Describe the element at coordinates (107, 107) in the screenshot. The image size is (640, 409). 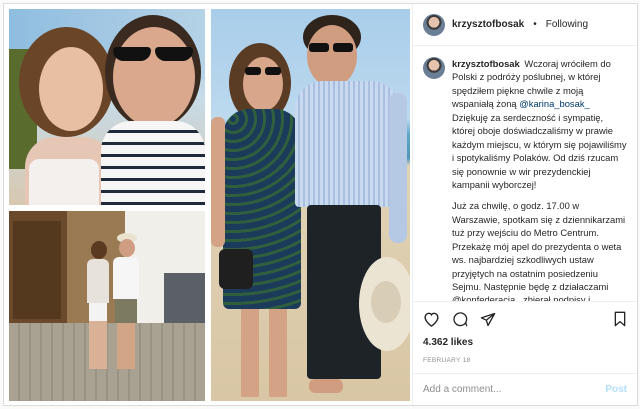
I see `selfie-photo` at that location.